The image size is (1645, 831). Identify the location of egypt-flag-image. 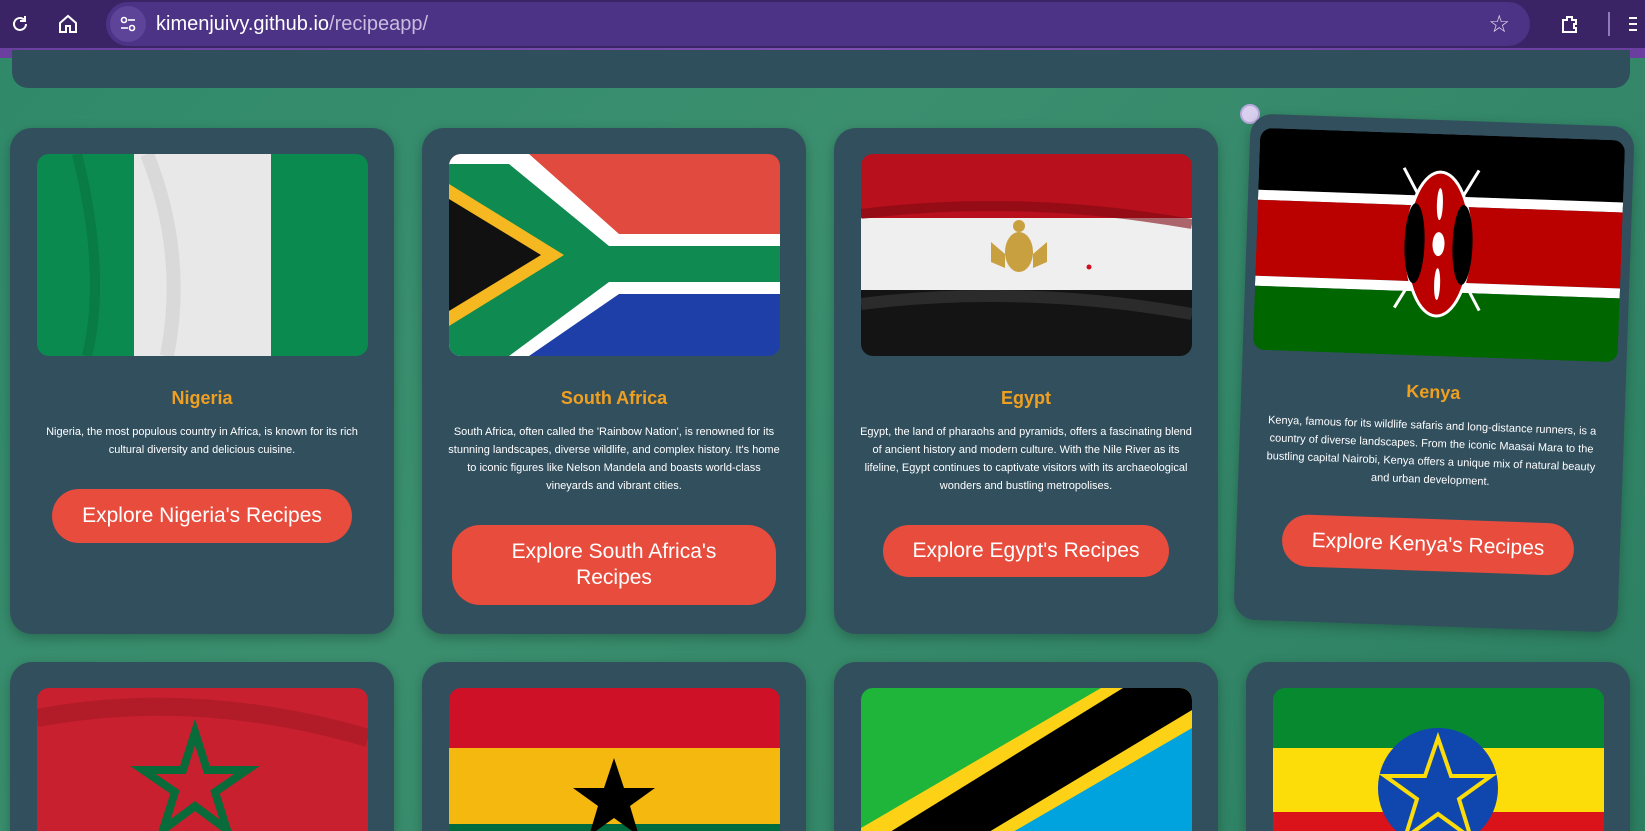
(1026, 255).